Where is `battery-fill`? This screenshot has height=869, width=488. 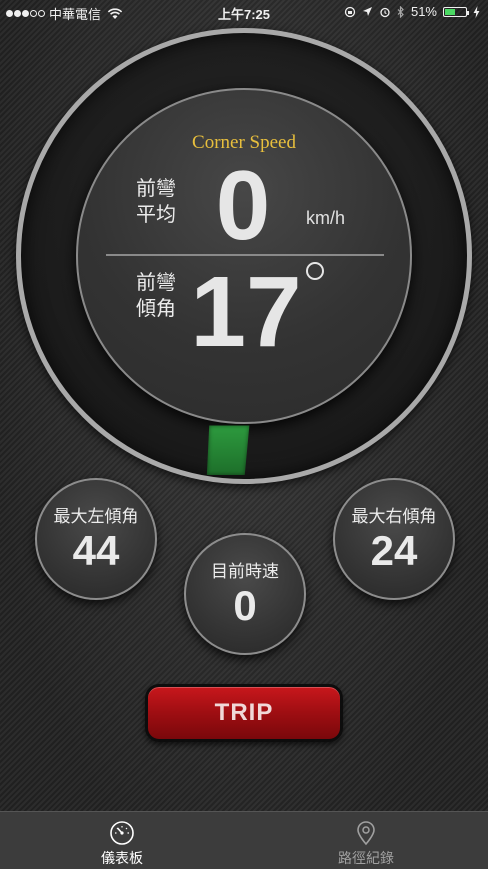
battery-fill is located at coordinates (450, 11).